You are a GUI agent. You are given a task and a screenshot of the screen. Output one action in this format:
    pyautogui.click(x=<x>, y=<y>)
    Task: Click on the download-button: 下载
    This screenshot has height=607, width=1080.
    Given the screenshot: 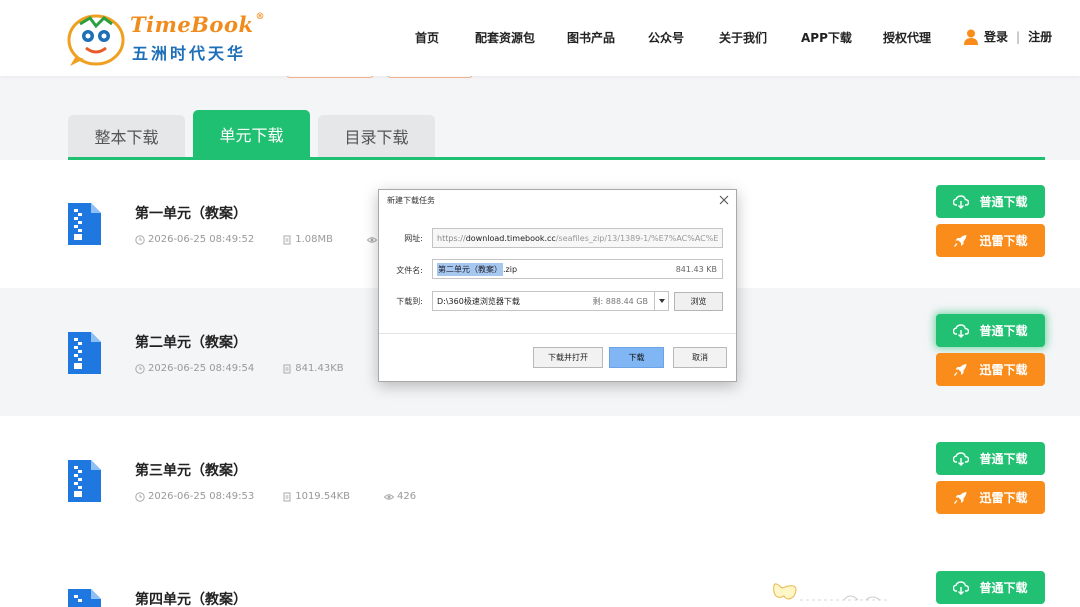 What is the action you would take?
    pyautogui.click(x=636, y=357)
    